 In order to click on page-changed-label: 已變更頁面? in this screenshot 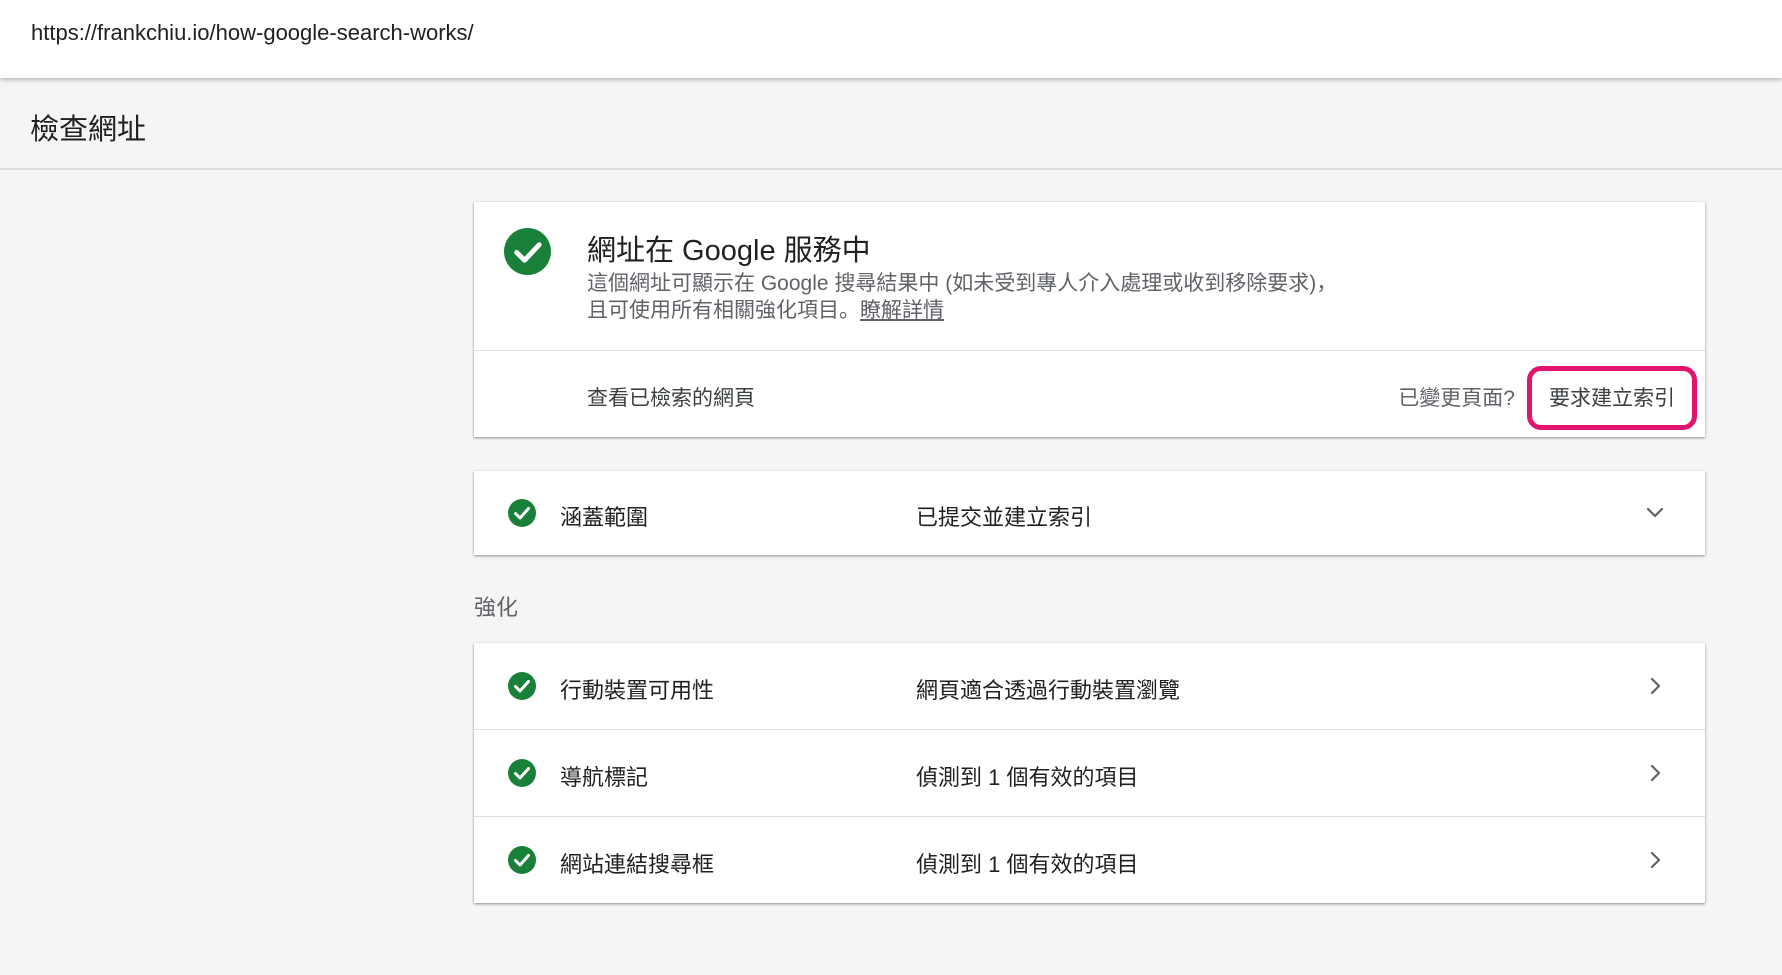, I will do `click(1456, 398)`.